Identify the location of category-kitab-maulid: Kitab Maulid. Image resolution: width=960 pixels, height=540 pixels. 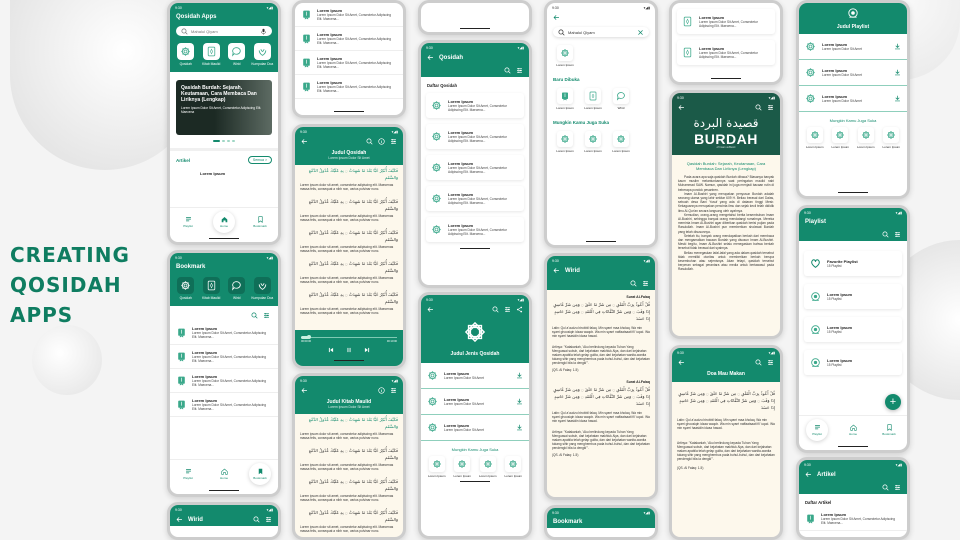
(211, 288).